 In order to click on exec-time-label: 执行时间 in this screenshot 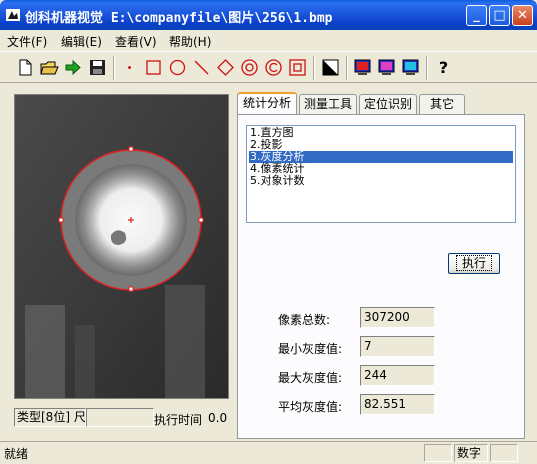, I will do `click(178, 420)`.